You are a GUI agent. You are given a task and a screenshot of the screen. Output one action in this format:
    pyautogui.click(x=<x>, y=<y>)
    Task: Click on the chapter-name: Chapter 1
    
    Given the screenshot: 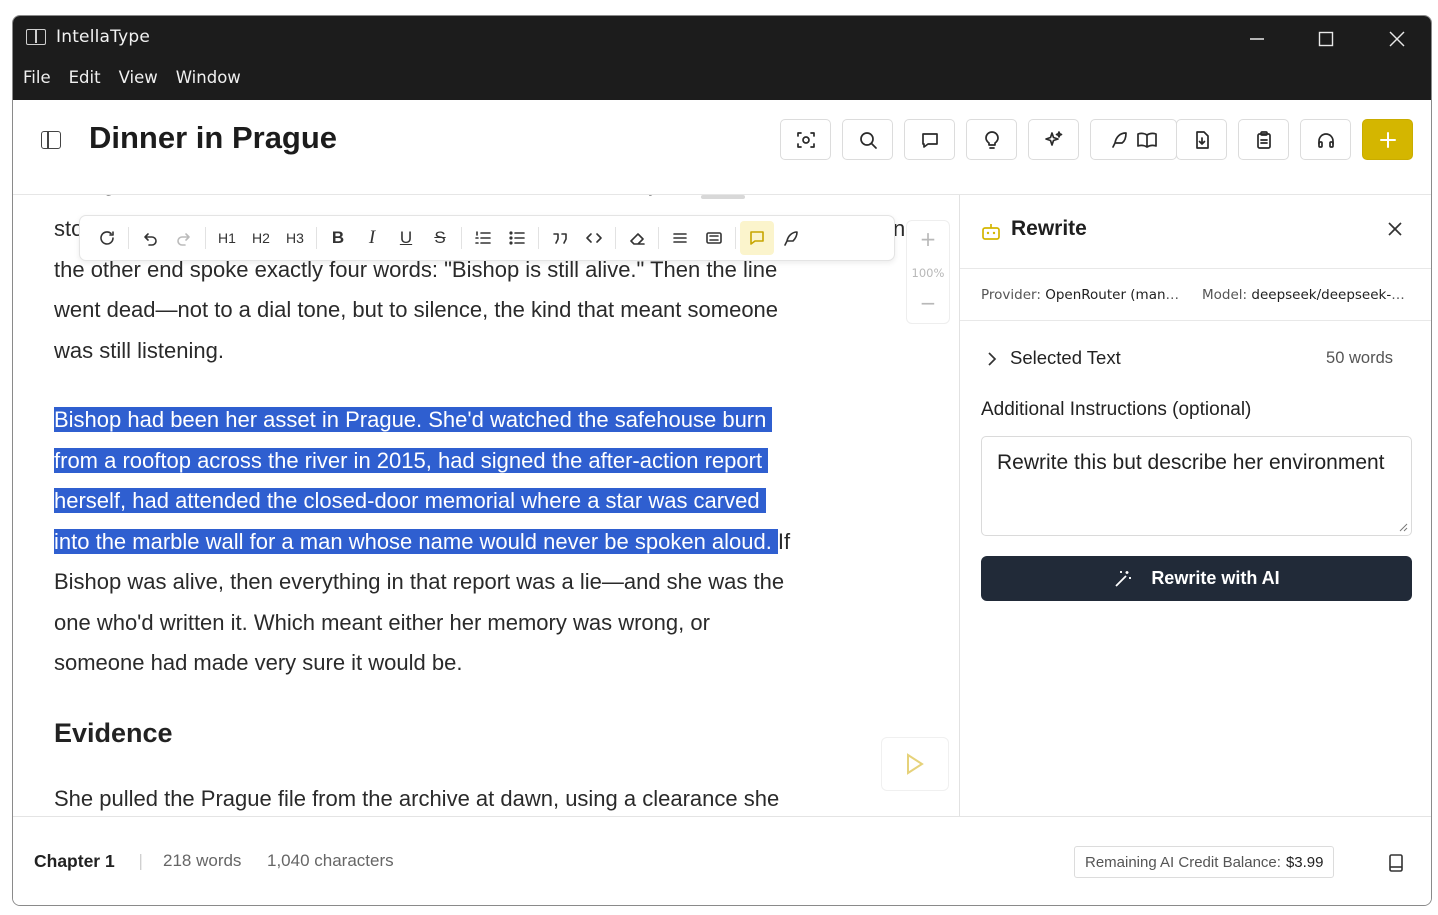 What is the action you would take?
    pyautogui.click(x=74, y=861)
    